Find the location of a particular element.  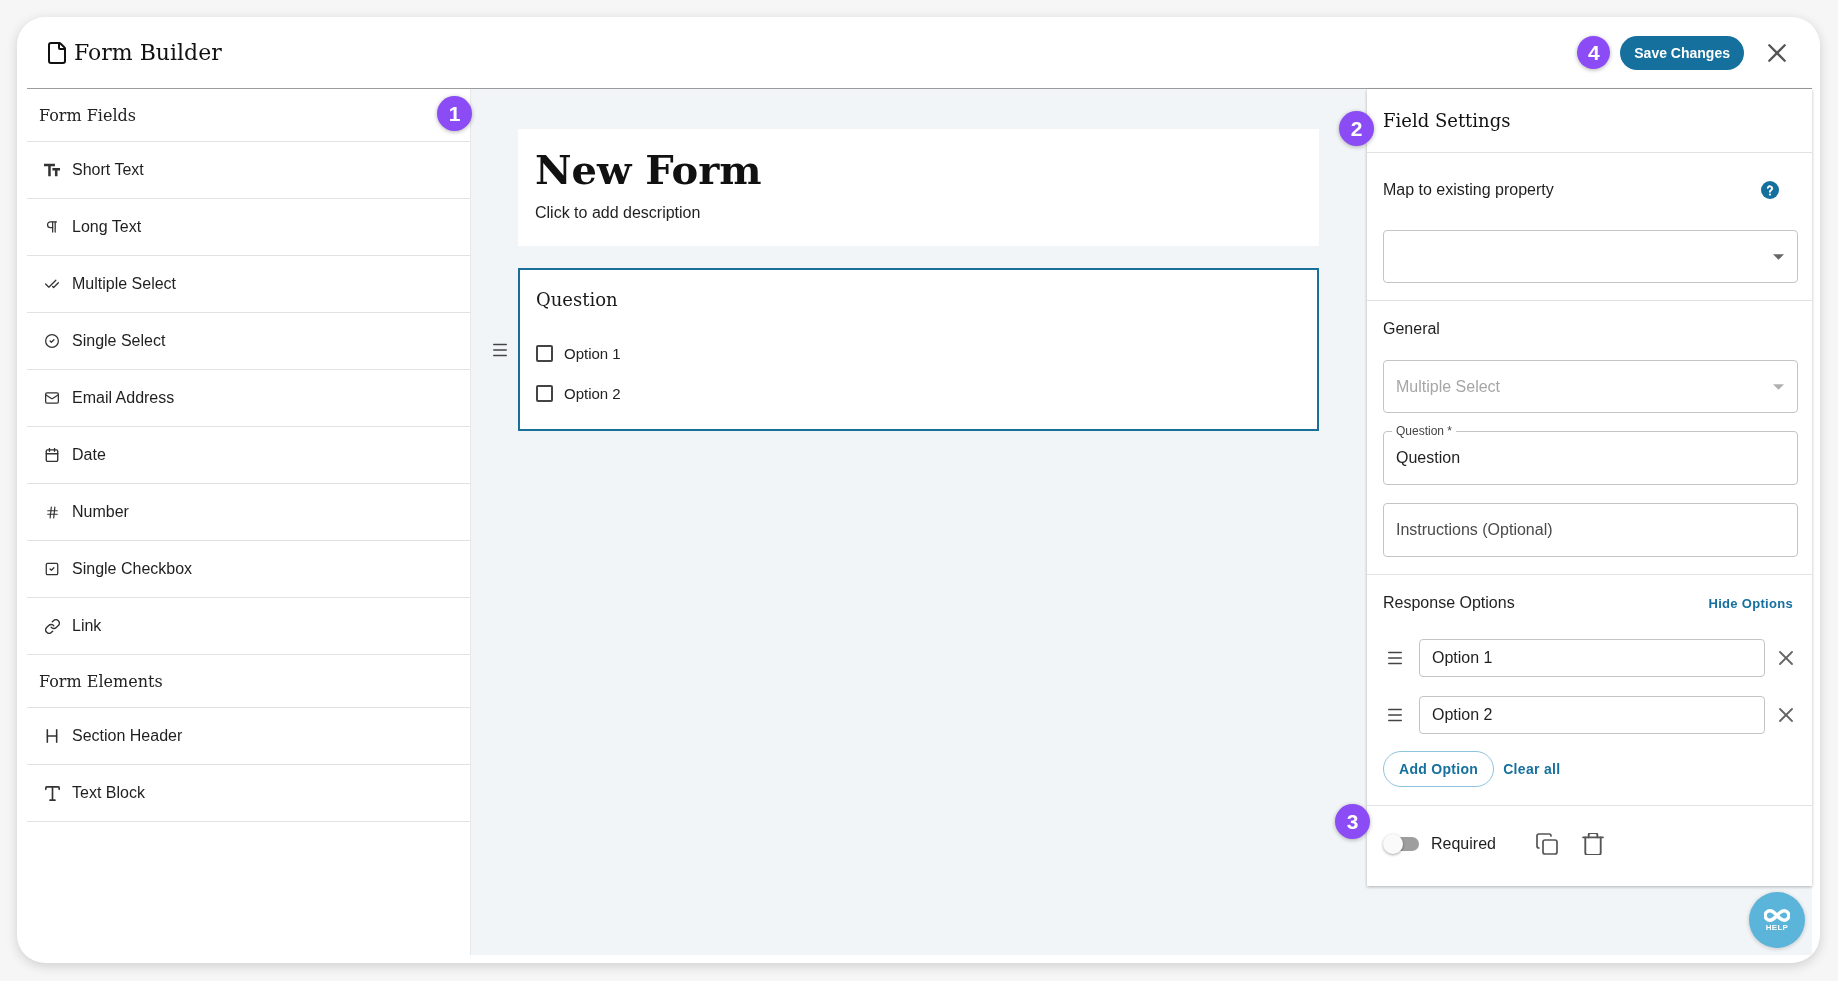

panel-title: Field Settings is located at coordinates (1447, 120).